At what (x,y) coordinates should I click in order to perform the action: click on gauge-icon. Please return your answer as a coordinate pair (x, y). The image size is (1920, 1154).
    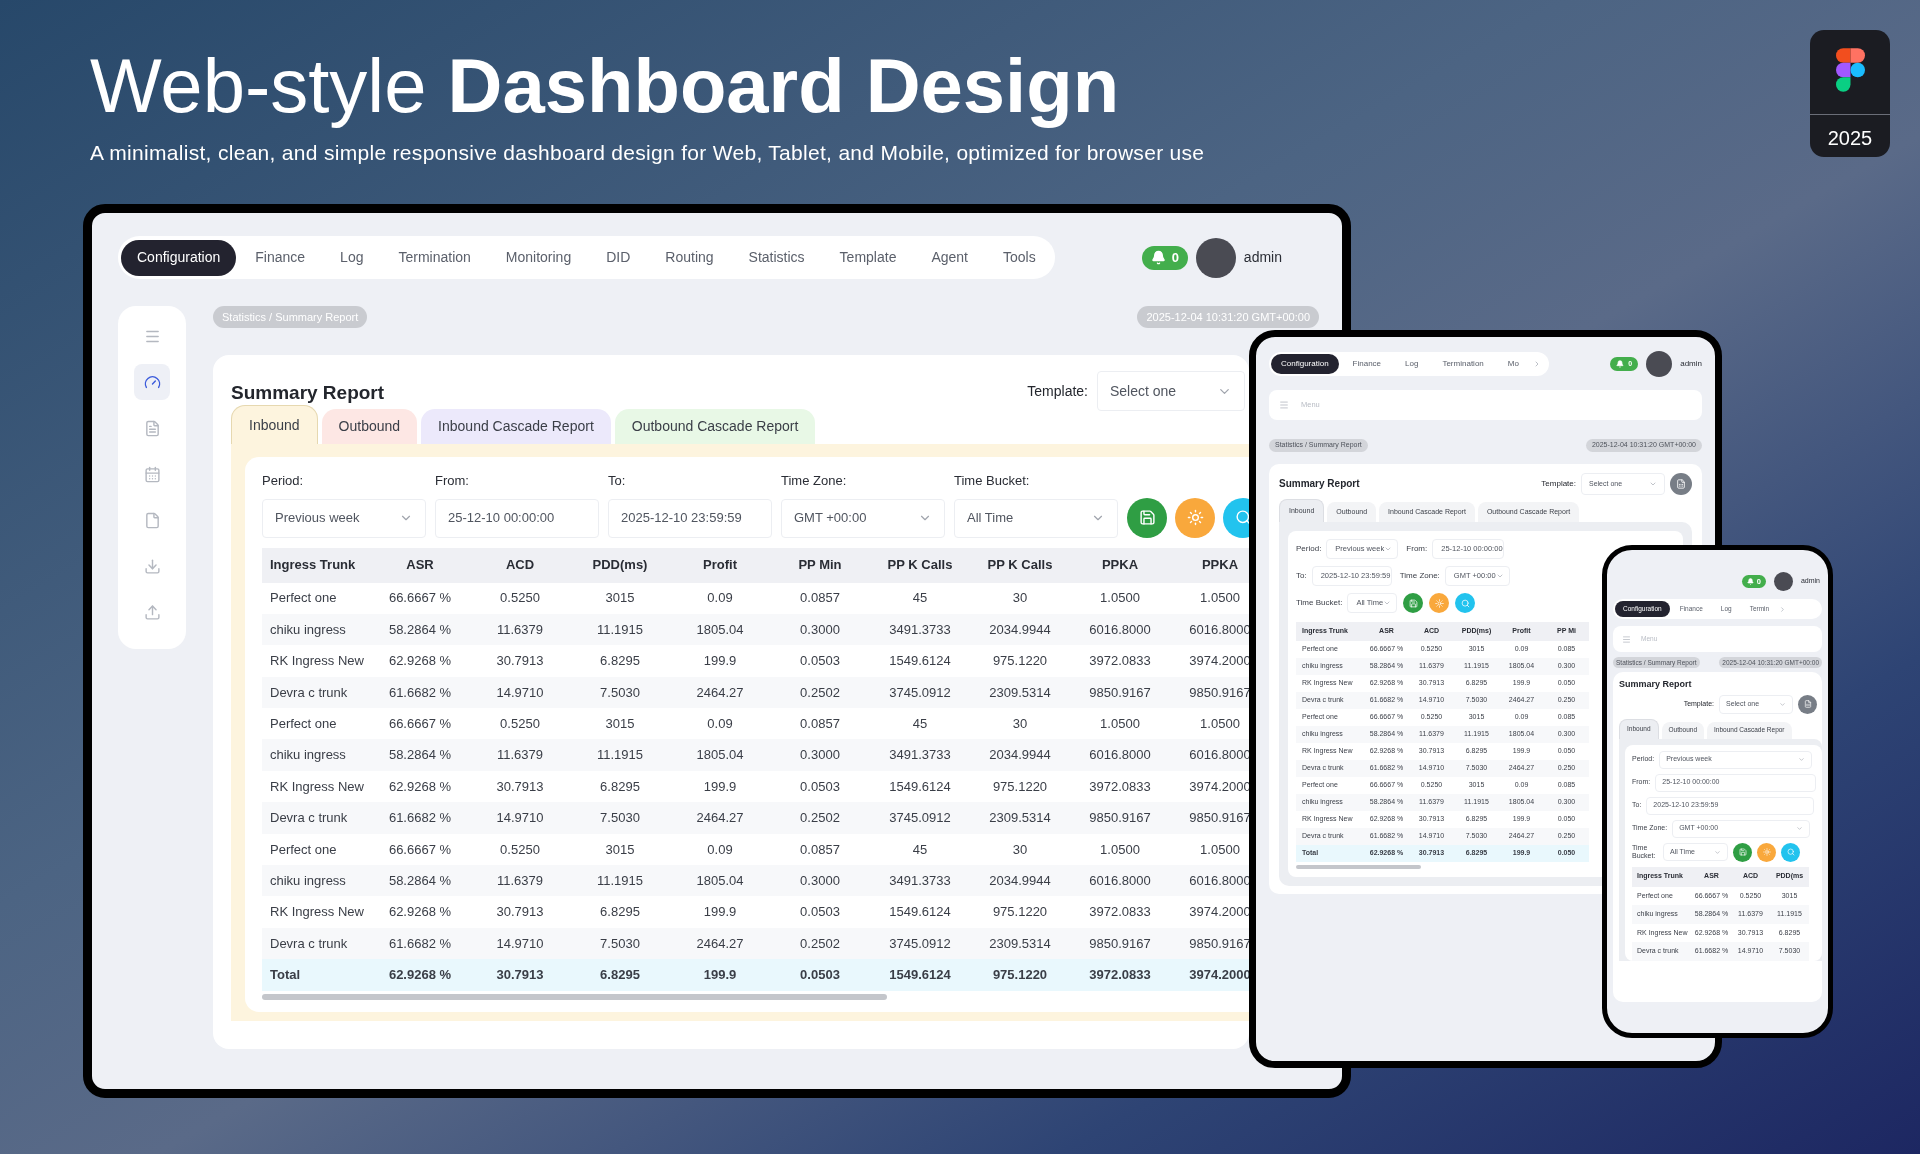
    Looking at the image, I should click on (152, 382).